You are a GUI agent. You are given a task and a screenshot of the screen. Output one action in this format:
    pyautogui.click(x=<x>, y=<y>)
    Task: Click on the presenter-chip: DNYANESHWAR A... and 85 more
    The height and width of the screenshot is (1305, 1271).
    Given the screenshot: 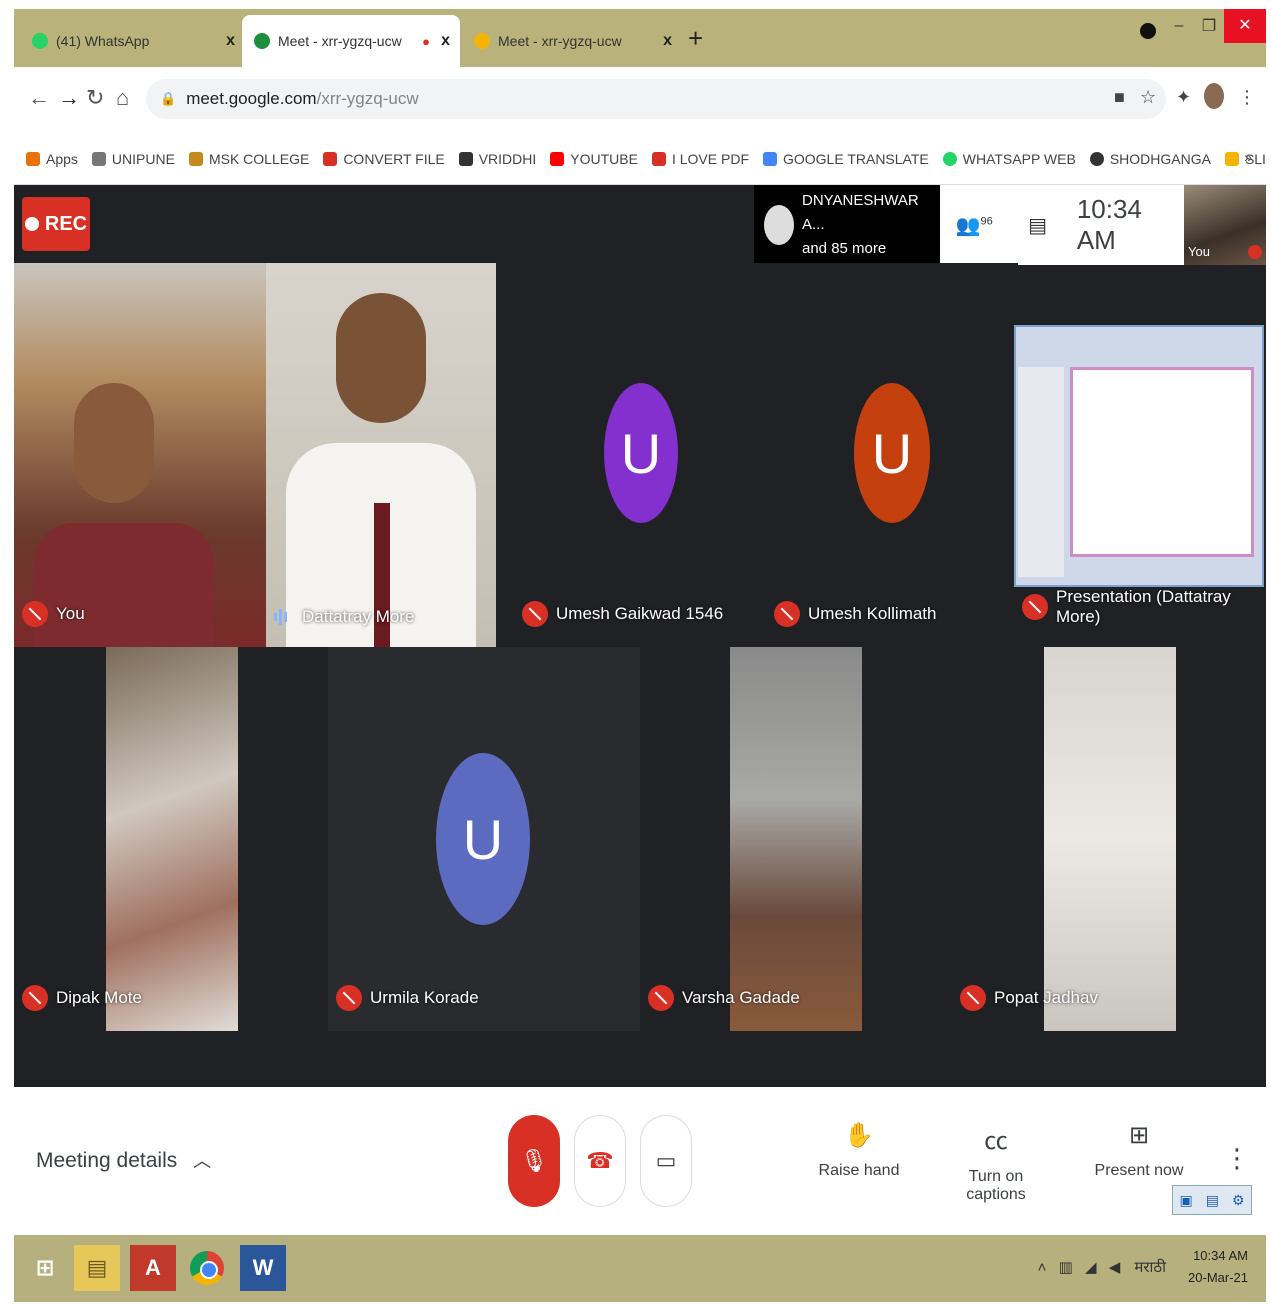 What is the action you would take?
    pyautogui.click(x=847, y=225)
    